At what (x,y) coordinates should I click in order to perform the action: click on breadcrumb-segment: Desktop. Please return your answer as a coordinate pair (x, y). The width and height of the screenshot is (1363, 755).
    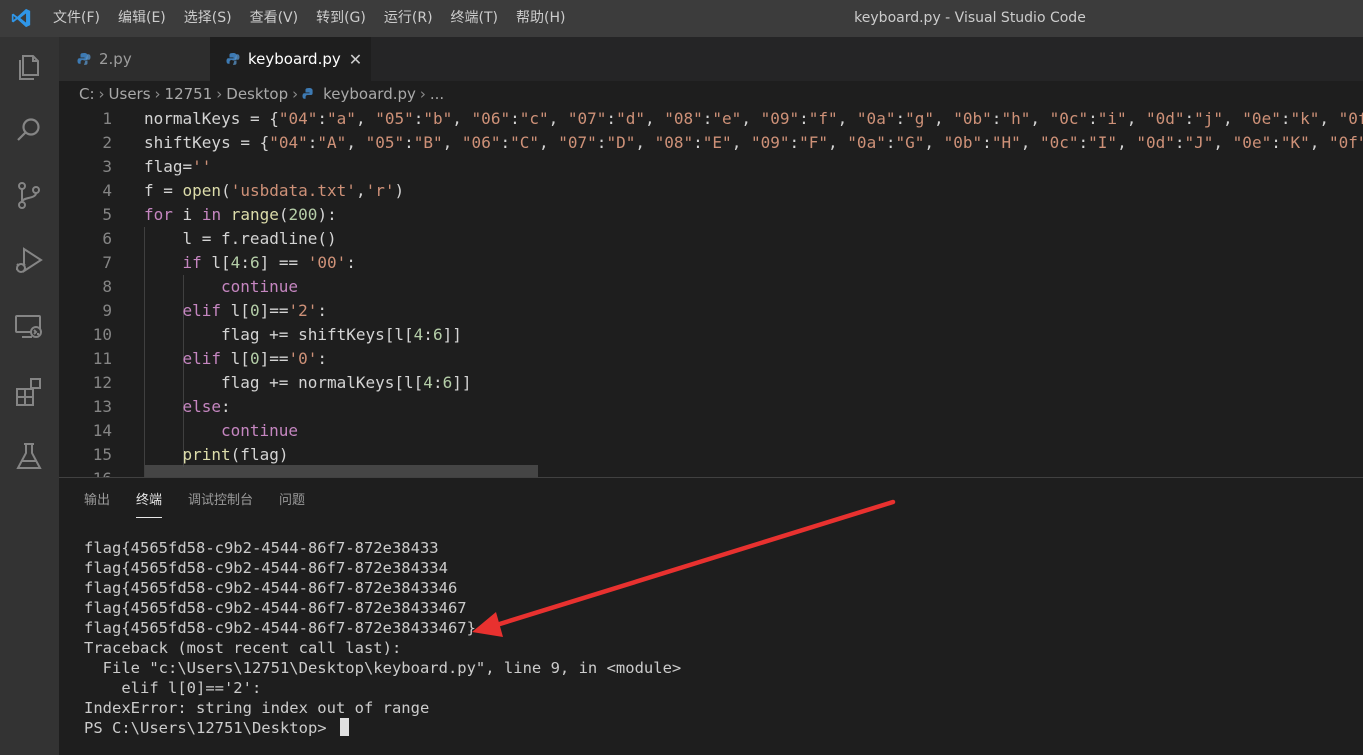
    Looking at the image, I should click on (257, 94).